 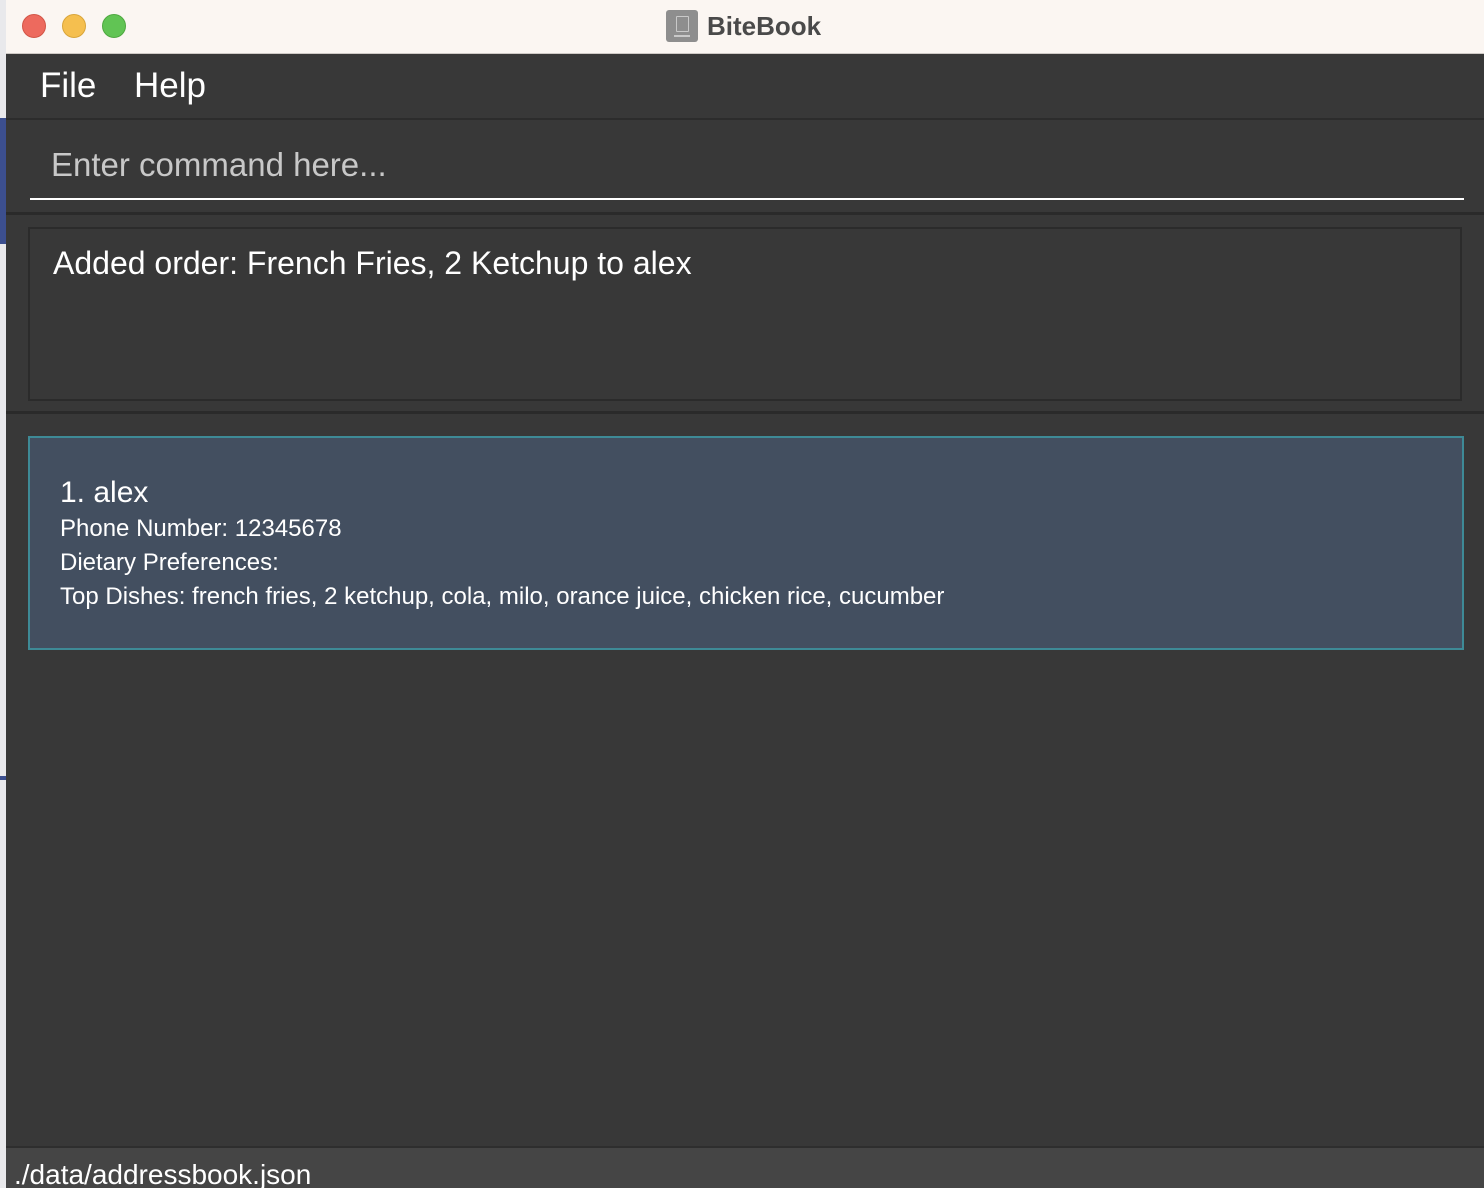 I want to click on customer-name: 1. alex, so click(x=104, y=492).